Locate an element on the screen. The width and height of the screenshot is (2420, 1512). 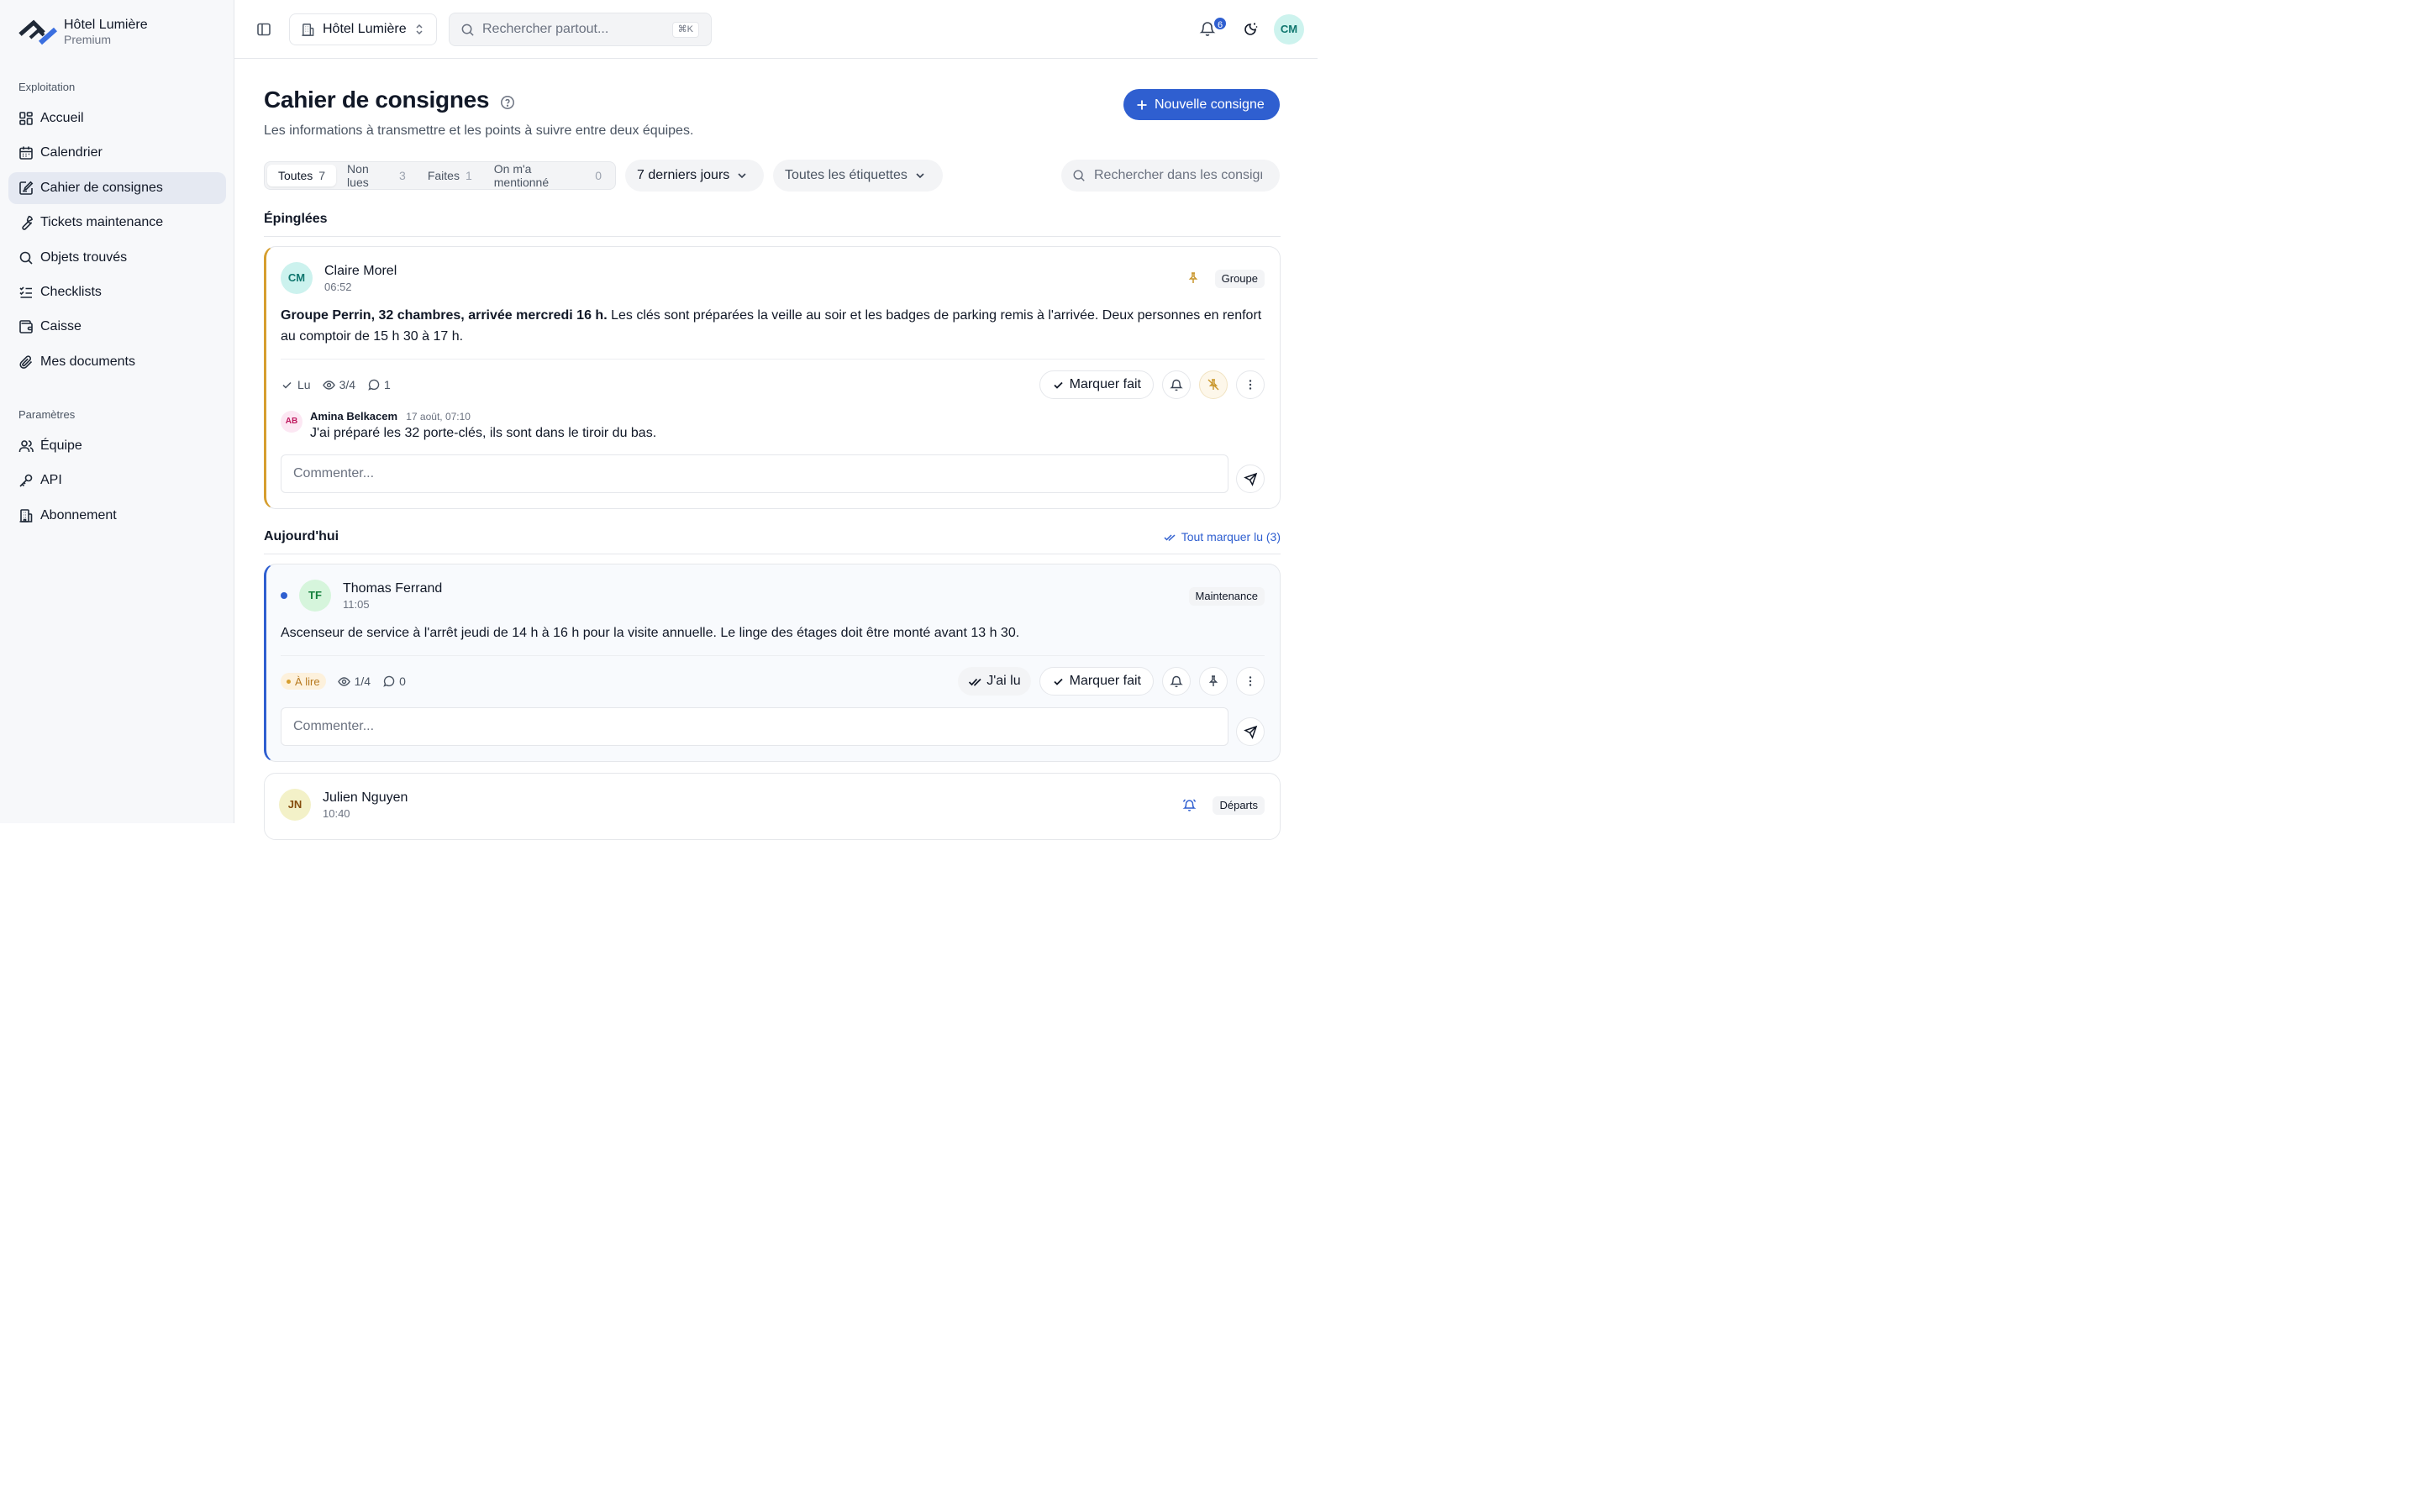
sidebar-item-caisse: Caisse is located at coordinates (117, 327).